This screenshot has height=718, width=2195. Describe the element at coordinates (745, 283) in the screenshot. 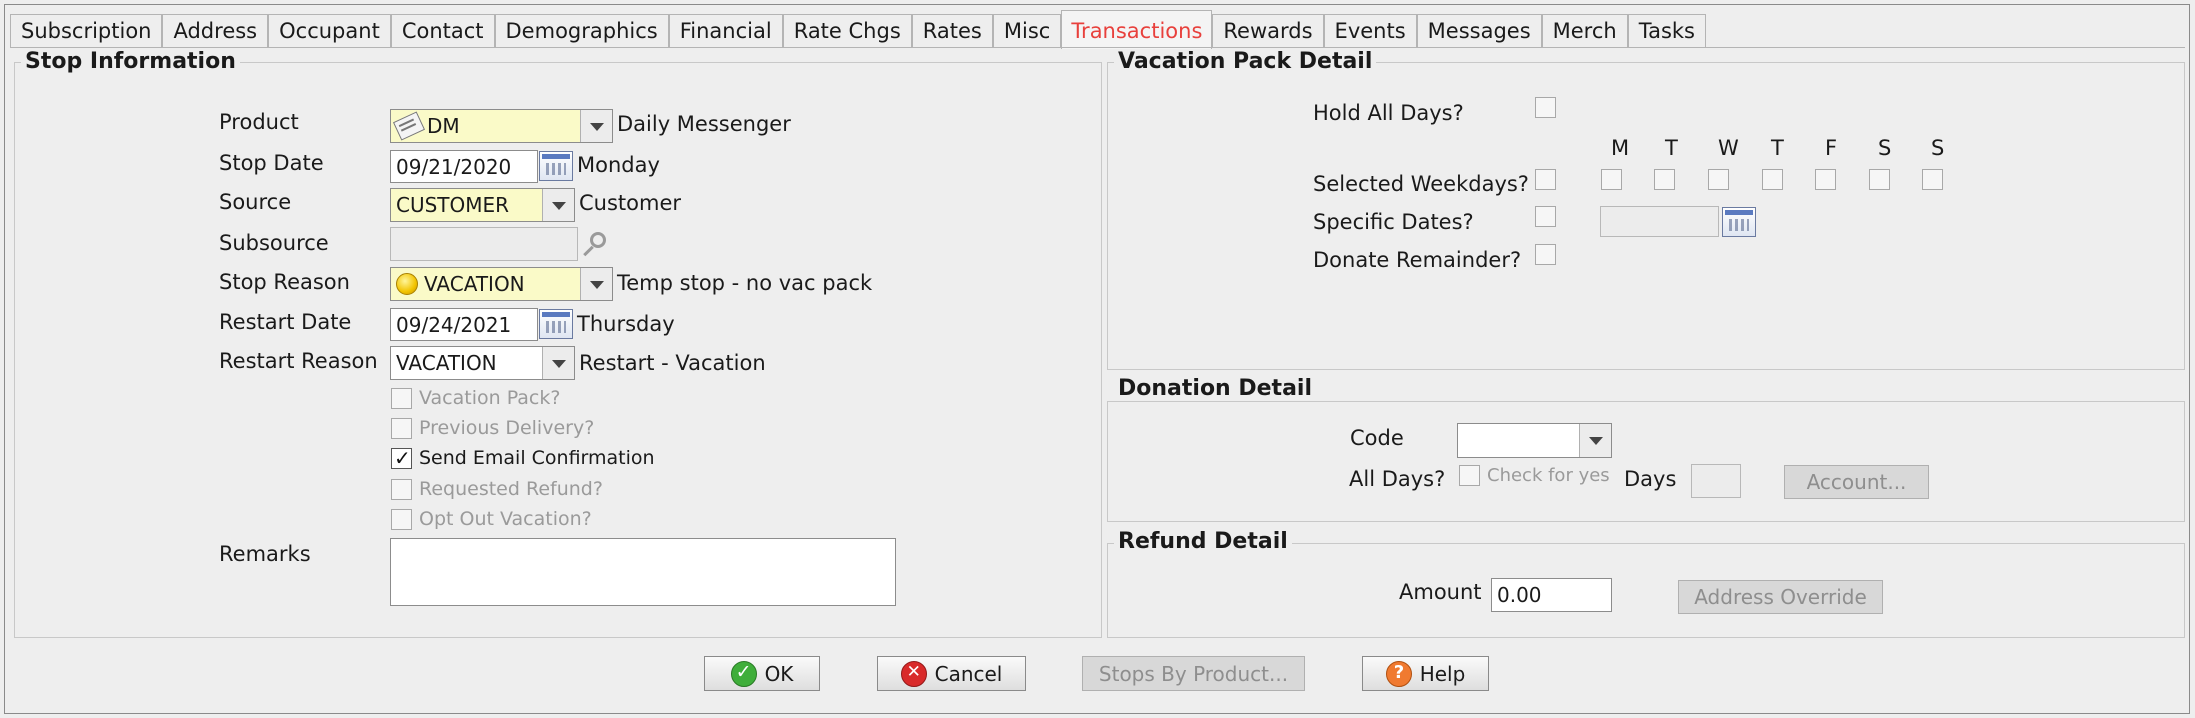

I see `stop-reason-desc: Temp stop - no vac pack` at that location.